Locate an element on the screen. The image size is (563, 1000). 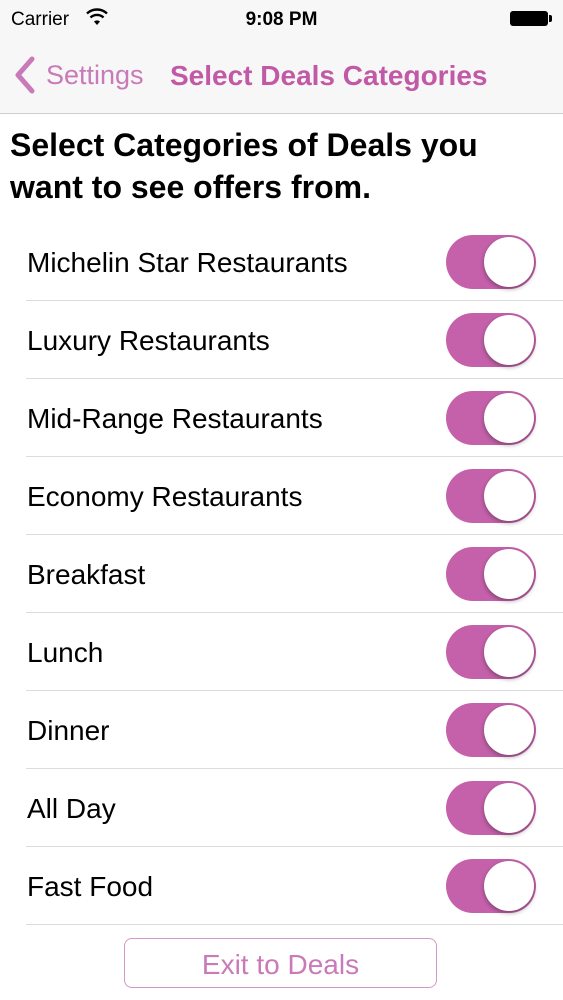
category-label: Fast Food is located at coordinates (90, 886).